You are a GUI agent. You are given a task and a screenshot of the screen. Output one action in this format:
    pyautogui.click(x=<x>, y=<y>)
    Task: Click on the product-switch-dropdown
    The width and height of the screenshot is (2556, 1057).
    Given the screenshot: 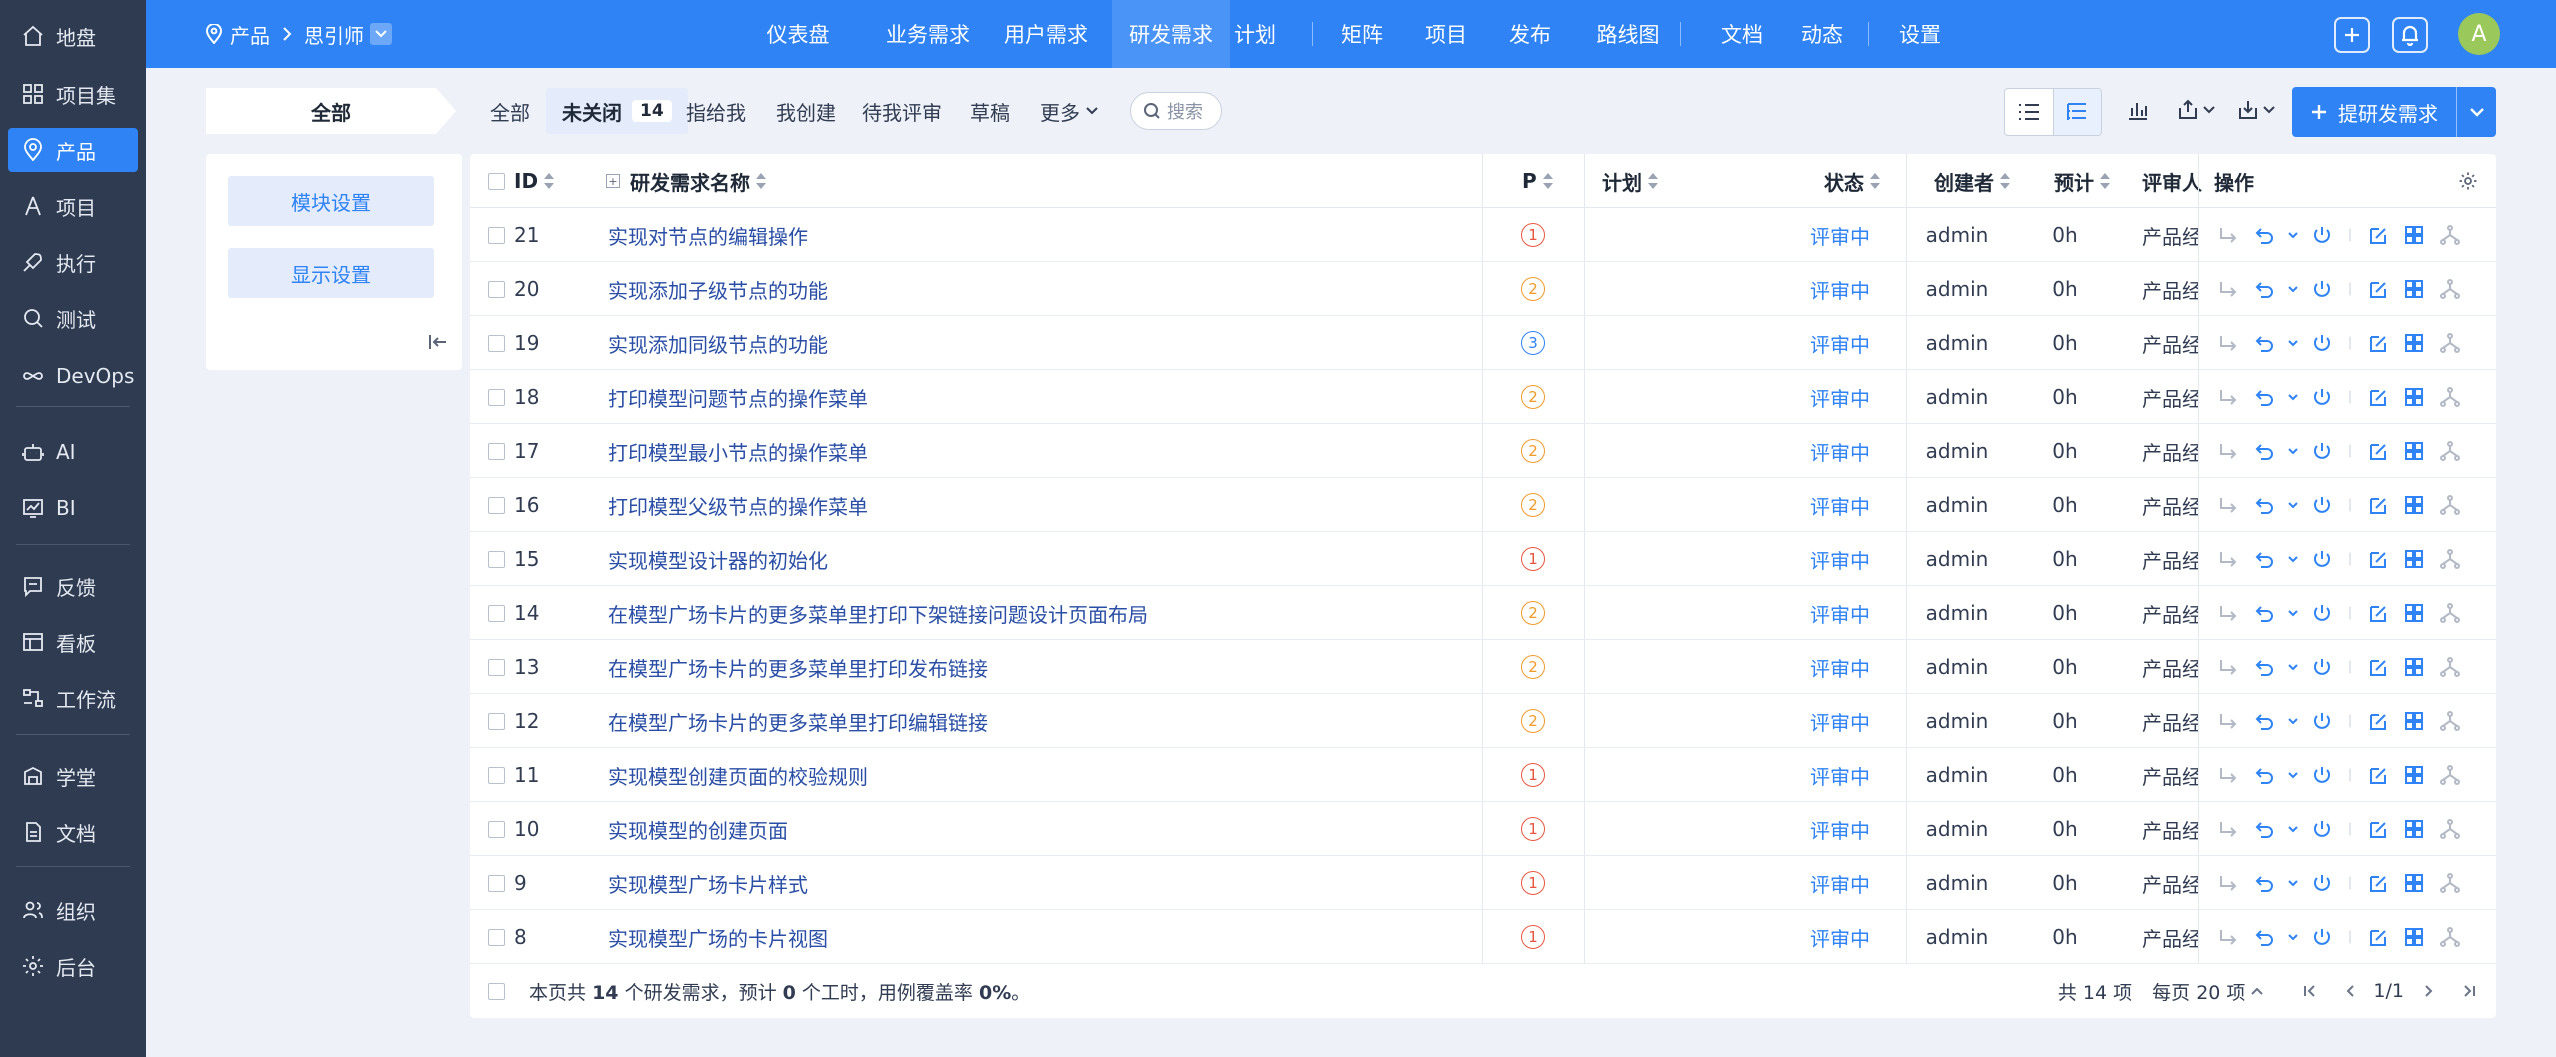 What is the action you would take?
    pyautogui.click(x=381, y=34)
    